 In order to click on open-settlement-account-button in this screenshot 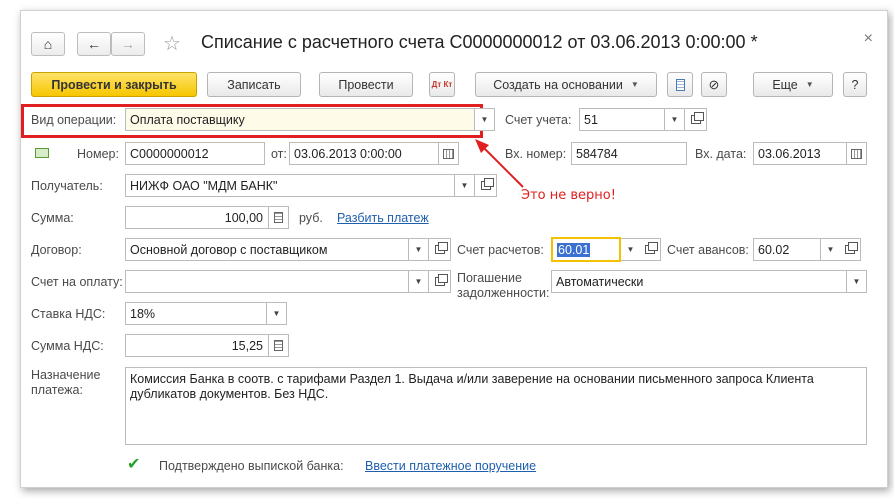, I will do `click(650, 249)`.